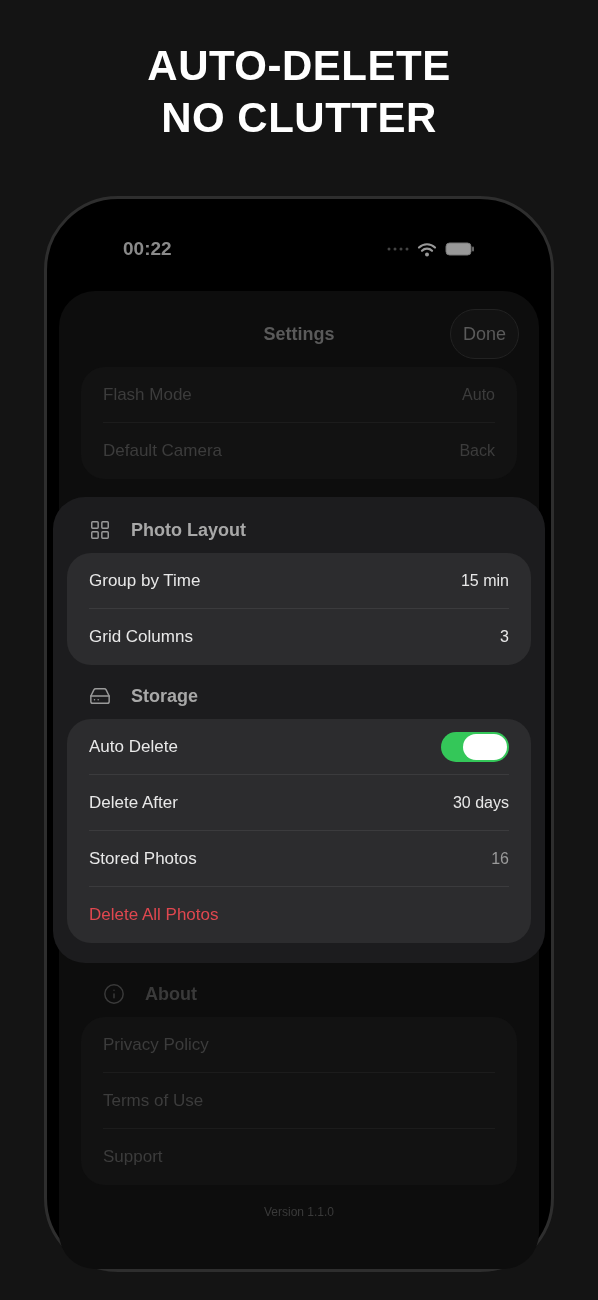 This screenshot has width=598, height=1300. What do you see at coordinates (133, 802) in the screenshot?
I see `setting-label: Delete After` at bounding box center [133, 802].